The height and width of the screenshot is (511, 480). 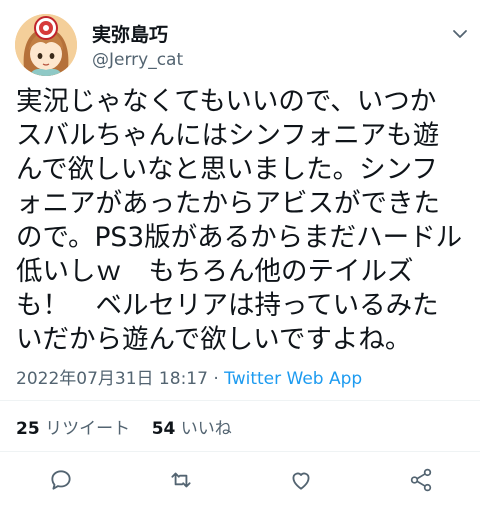 What do you see at coordinates (228, 135) in the screenshot?
I see `tweet-text-line: スバルちゃんにはシンフォニアも遊` at bounding box center [228, 135].